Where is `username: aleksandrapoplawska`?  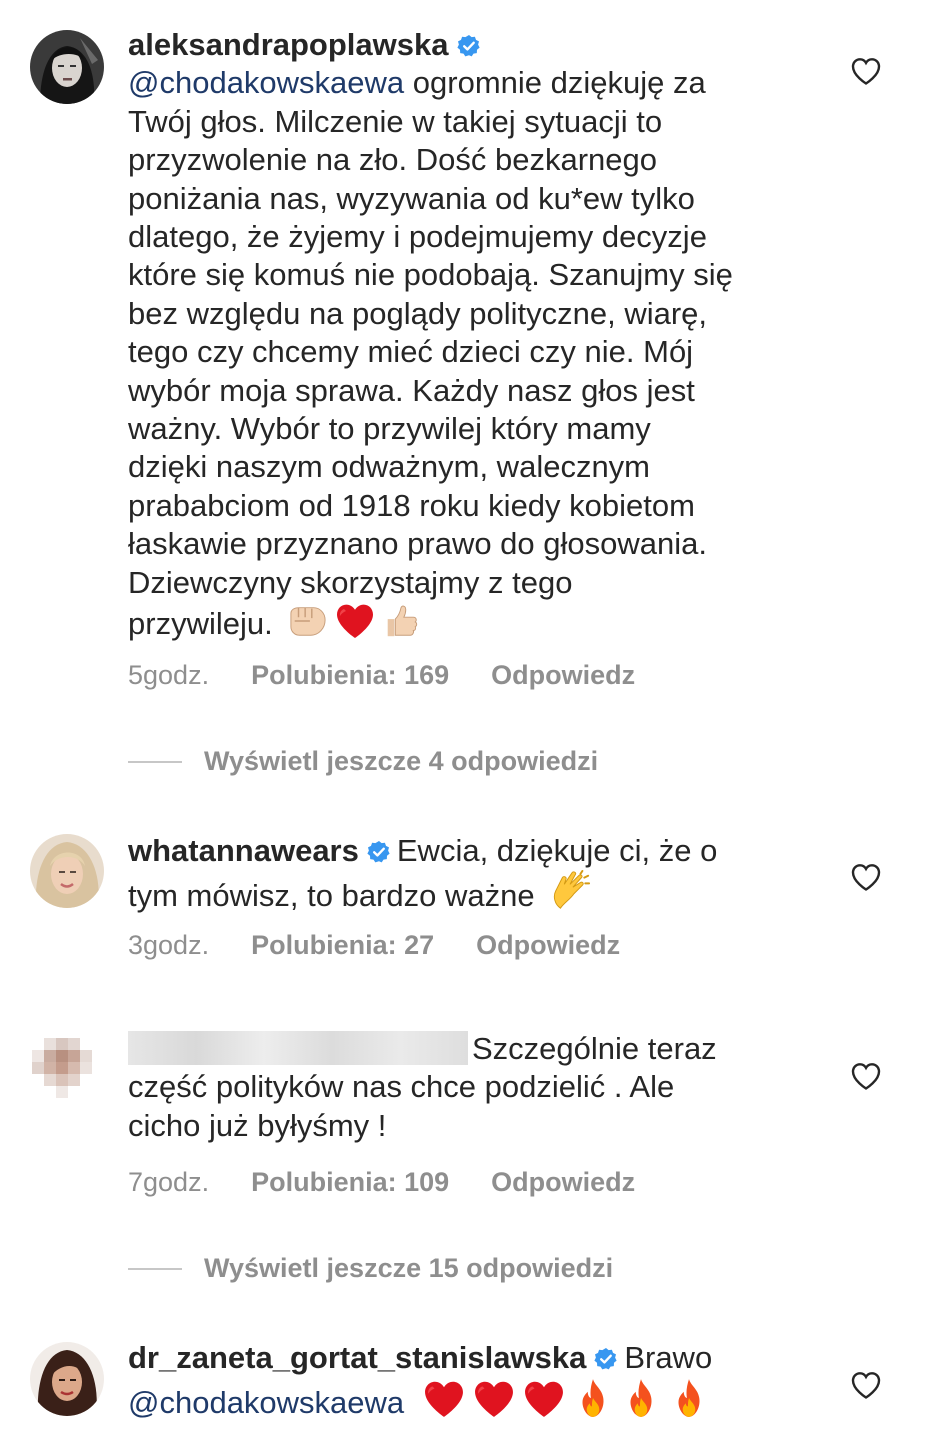
username: aleksandrapoplawska is located at coordinates (288, 44).